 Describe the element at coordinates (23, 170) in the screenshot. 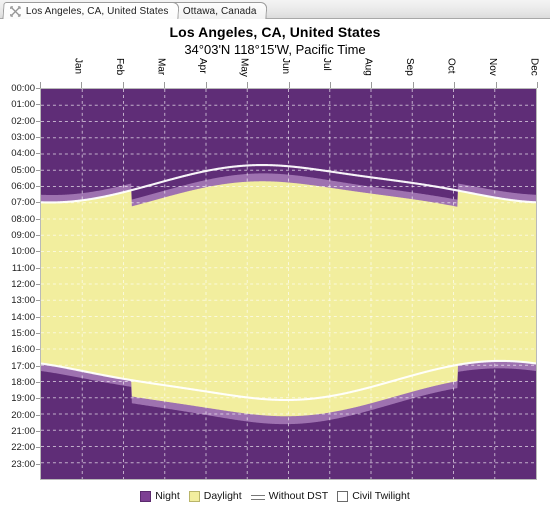

I see `y-tick-label-0500: 05:00` at that location.